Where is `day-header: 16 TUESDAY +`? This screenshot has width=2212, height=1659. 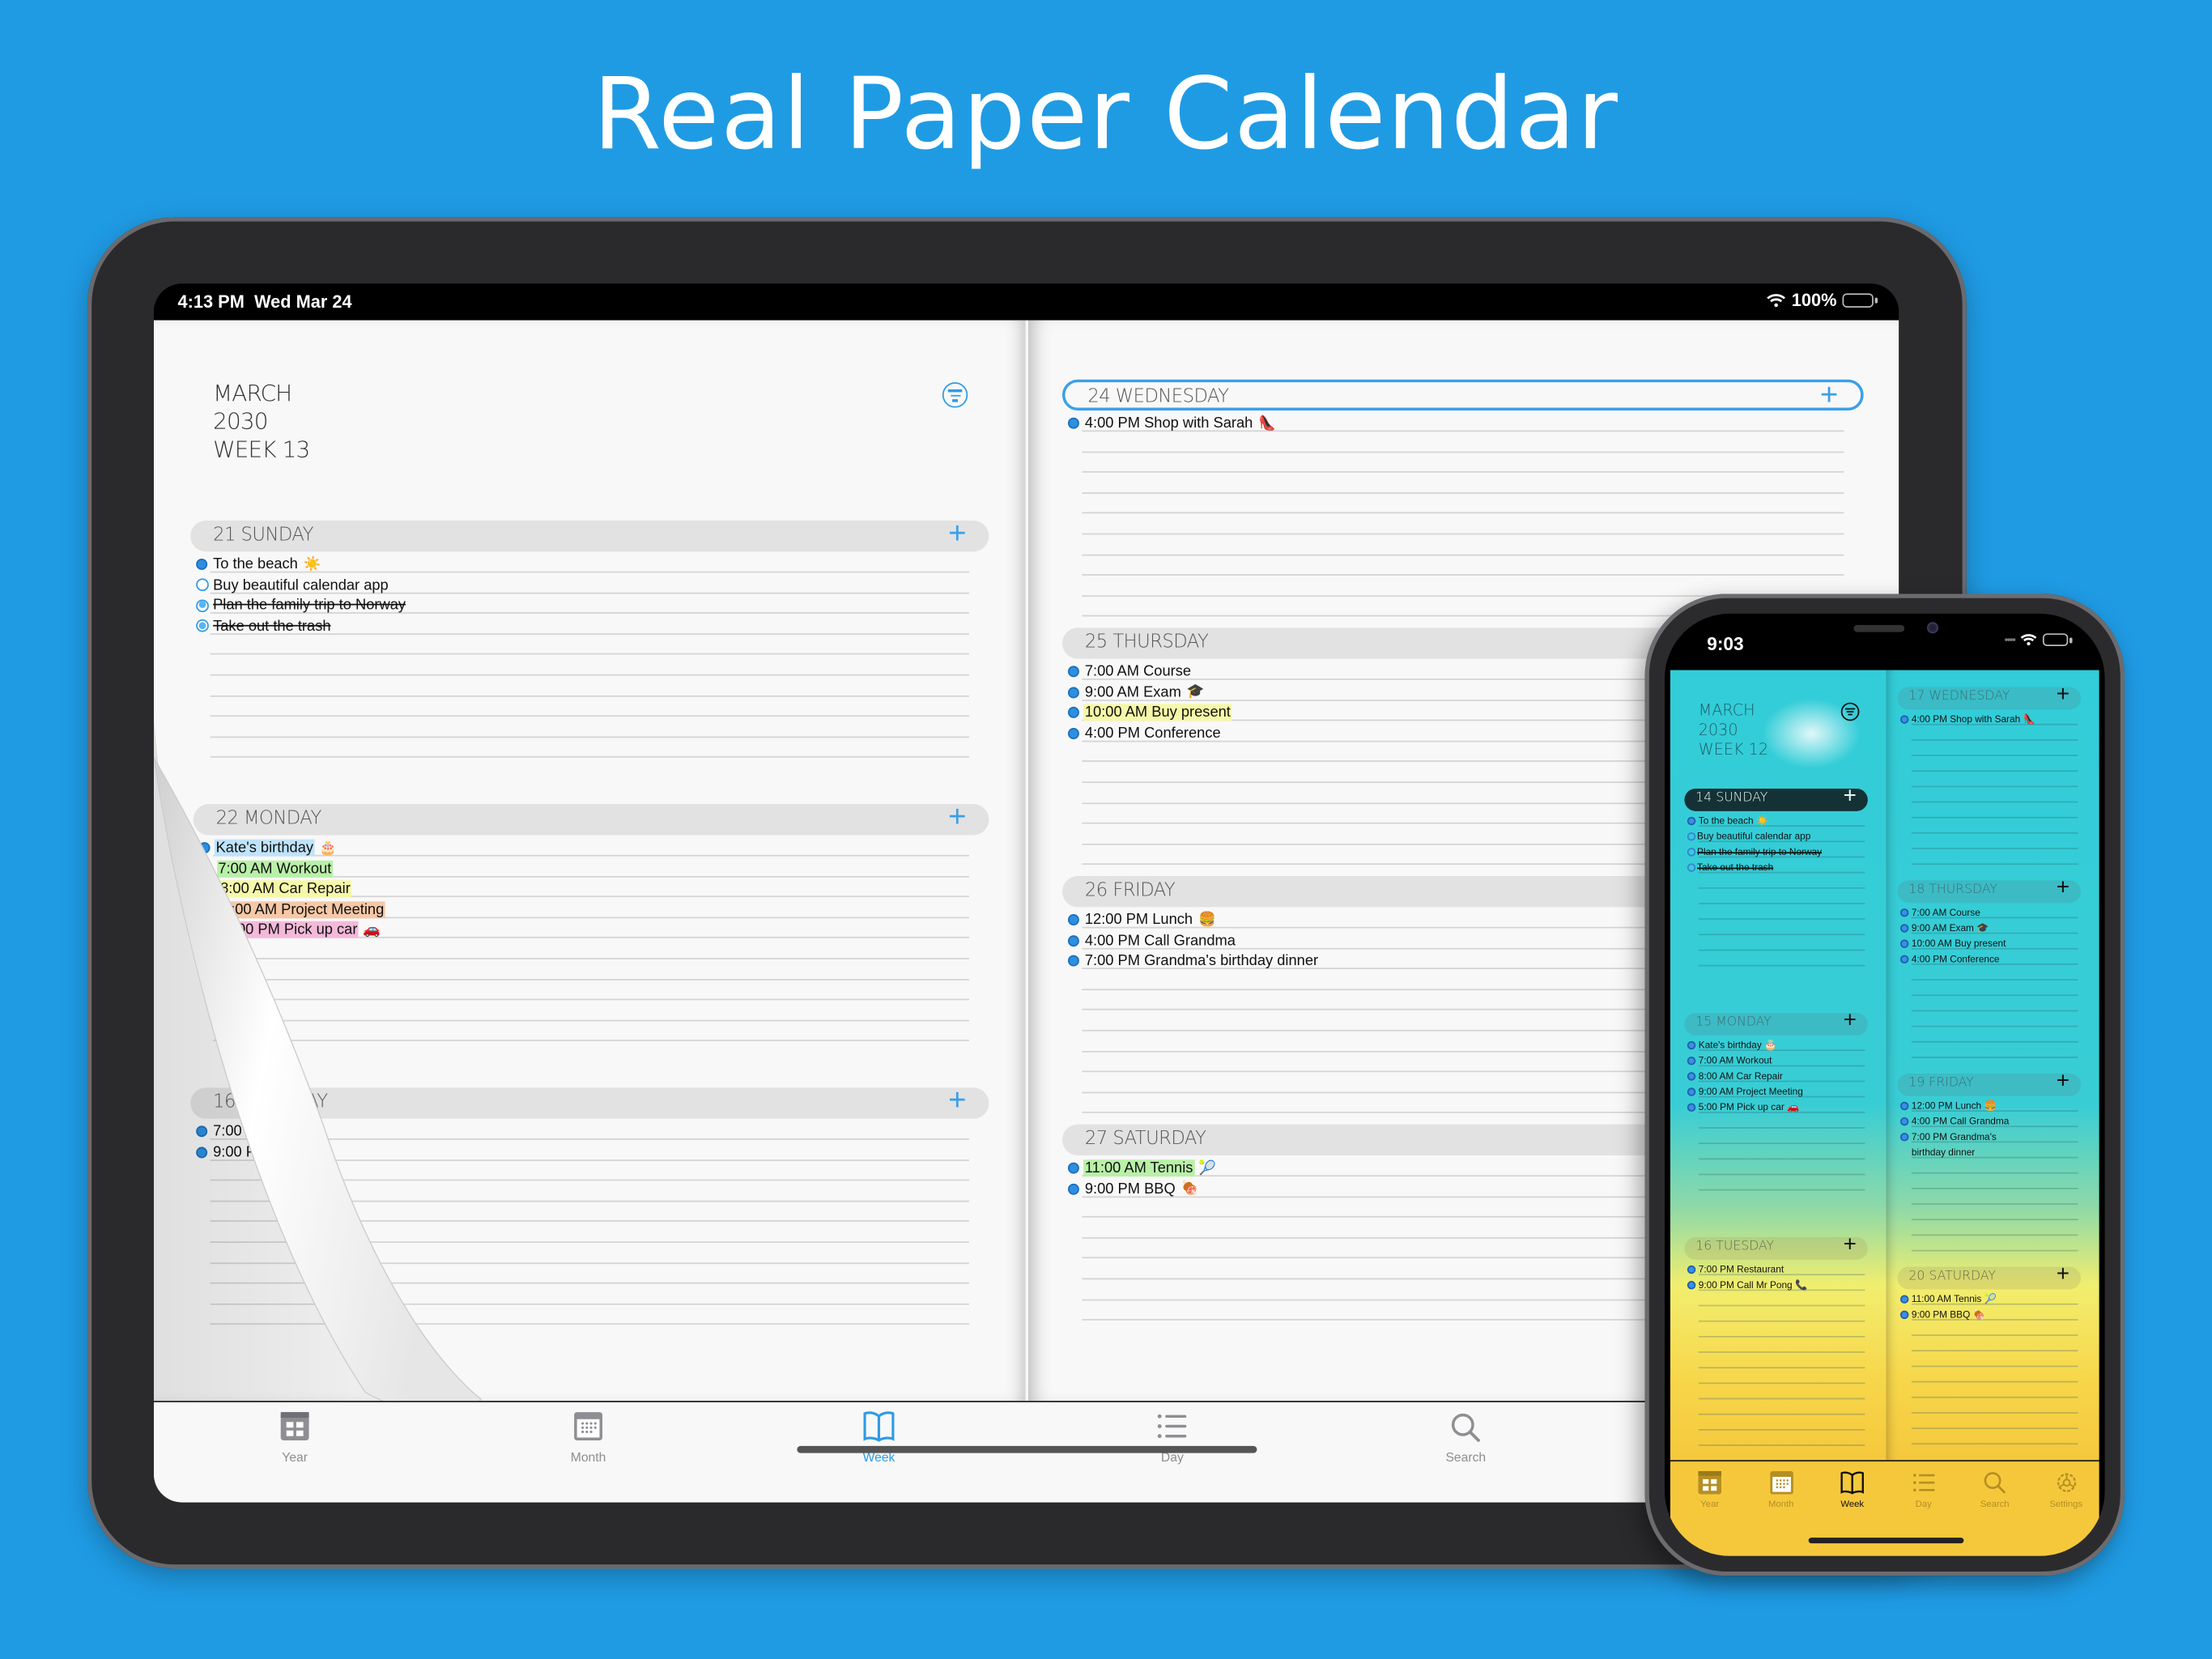
day-header: 16 TUESDAY + is located at coordinates (1776, 1246).